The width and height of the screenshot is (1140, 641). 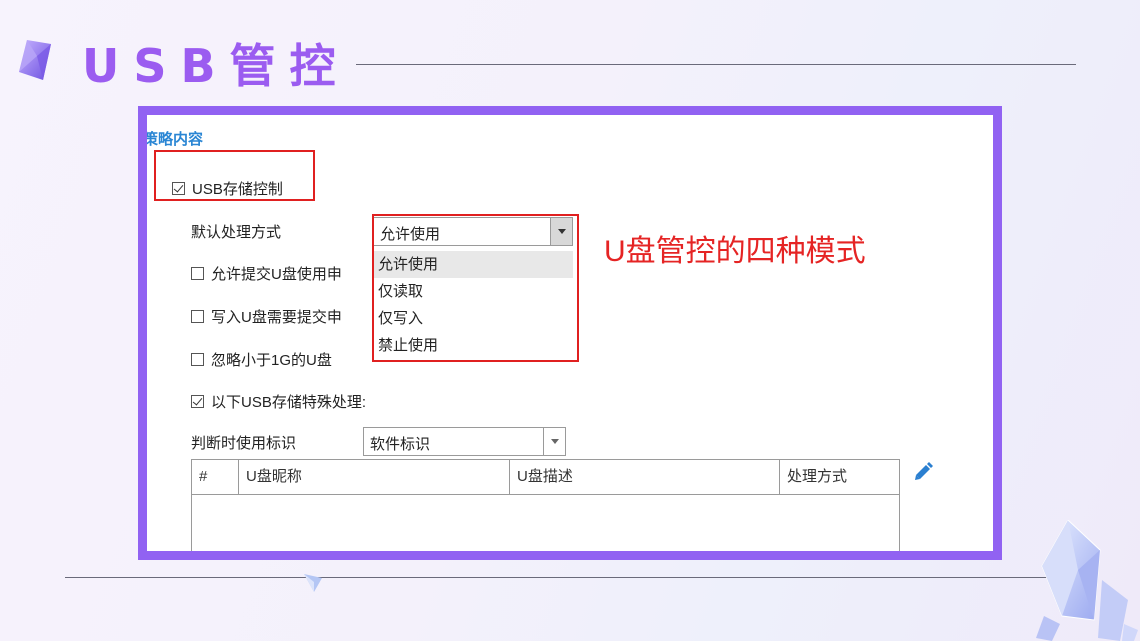 I want to click on column-header: U盘昵称, so click(x=374, y=477).